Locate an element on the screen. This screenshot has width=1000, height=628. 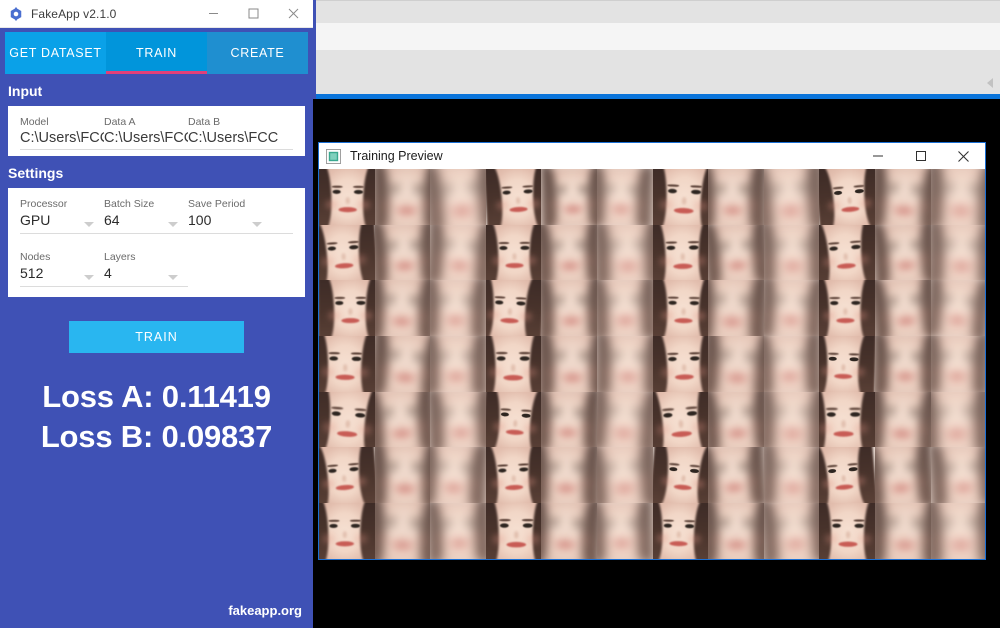
train-button-wrap: TRAIN is located at coordinates (156, 337).